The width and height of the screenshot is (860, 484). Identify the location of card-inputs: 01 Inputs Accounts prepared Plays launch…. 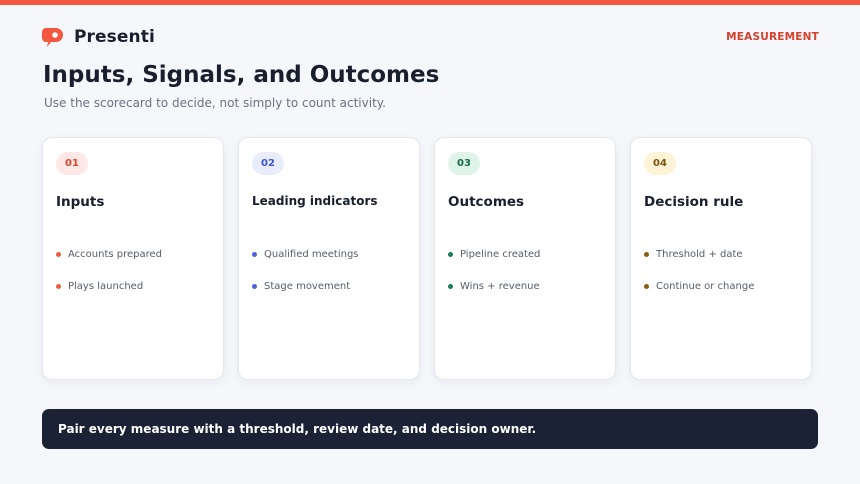
(133, 258).